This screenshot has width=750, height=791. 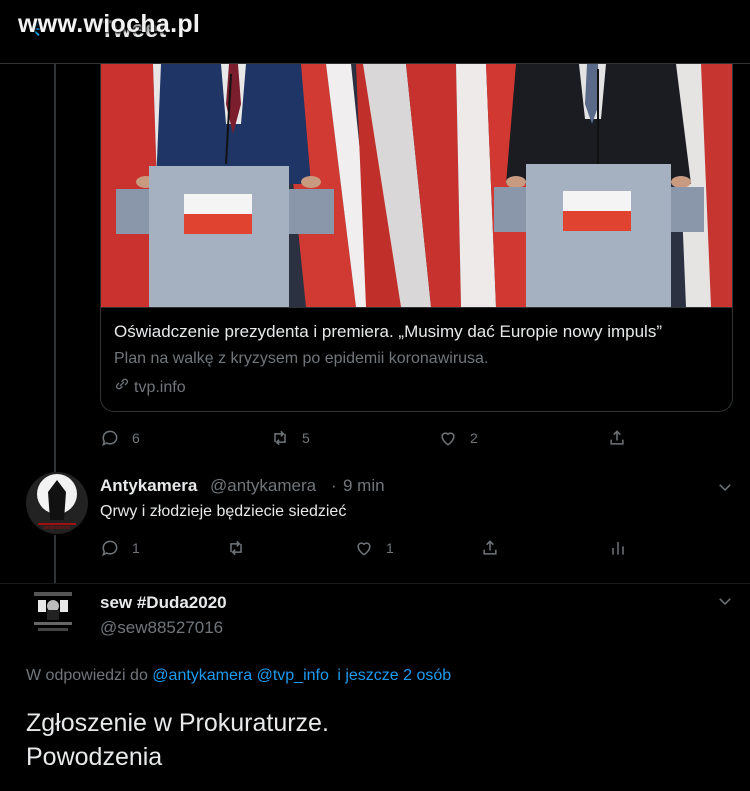 What do you see at coordinates (458, 438) in the screenshot?
I see `like-button: 2` at bounding box center [458, 438].